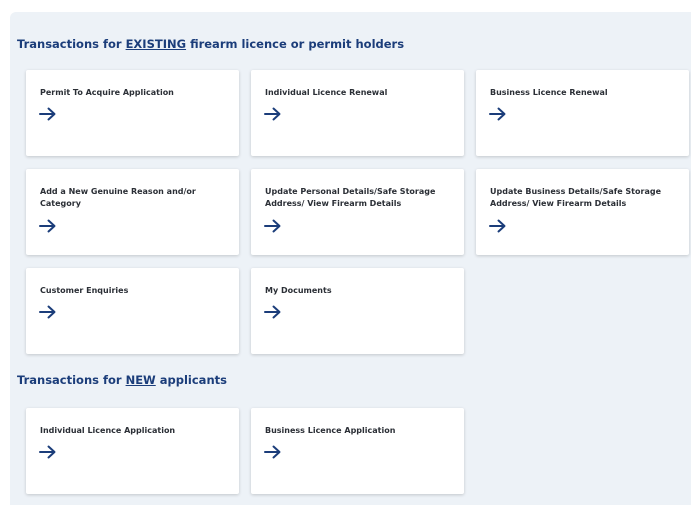  What do you see at coordinates (132, 451) in the screenshot?
I see `card-individual-licence-application: Individual Licence Application` at bounding box center [132, 451].